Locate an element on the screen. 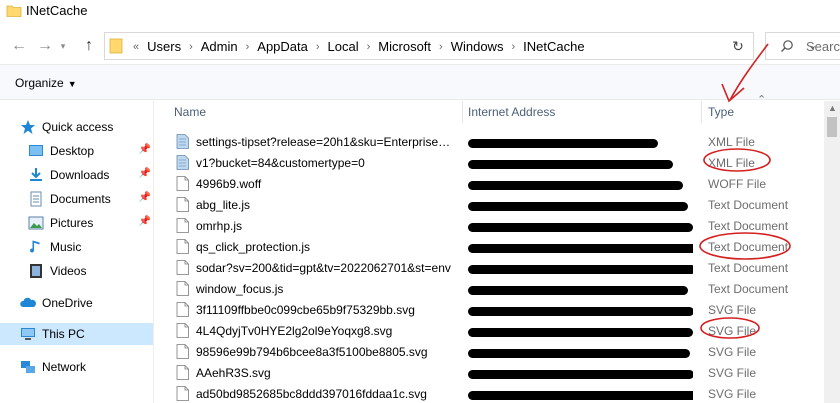 The width and height of the screenshot is (840, 403). nav-item-videos: Videos is located at coordinates (91, 271).